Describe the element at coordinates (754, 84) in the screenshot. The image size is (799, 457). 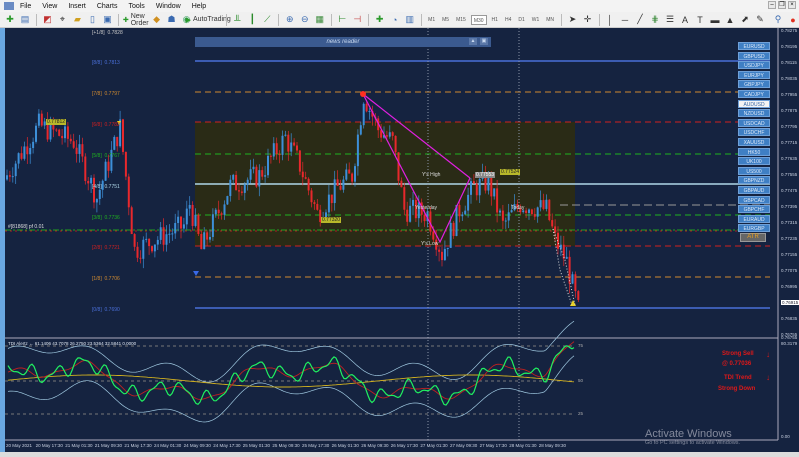
I see `symbol-button-gbpjpy: GBPJPY` at that location.